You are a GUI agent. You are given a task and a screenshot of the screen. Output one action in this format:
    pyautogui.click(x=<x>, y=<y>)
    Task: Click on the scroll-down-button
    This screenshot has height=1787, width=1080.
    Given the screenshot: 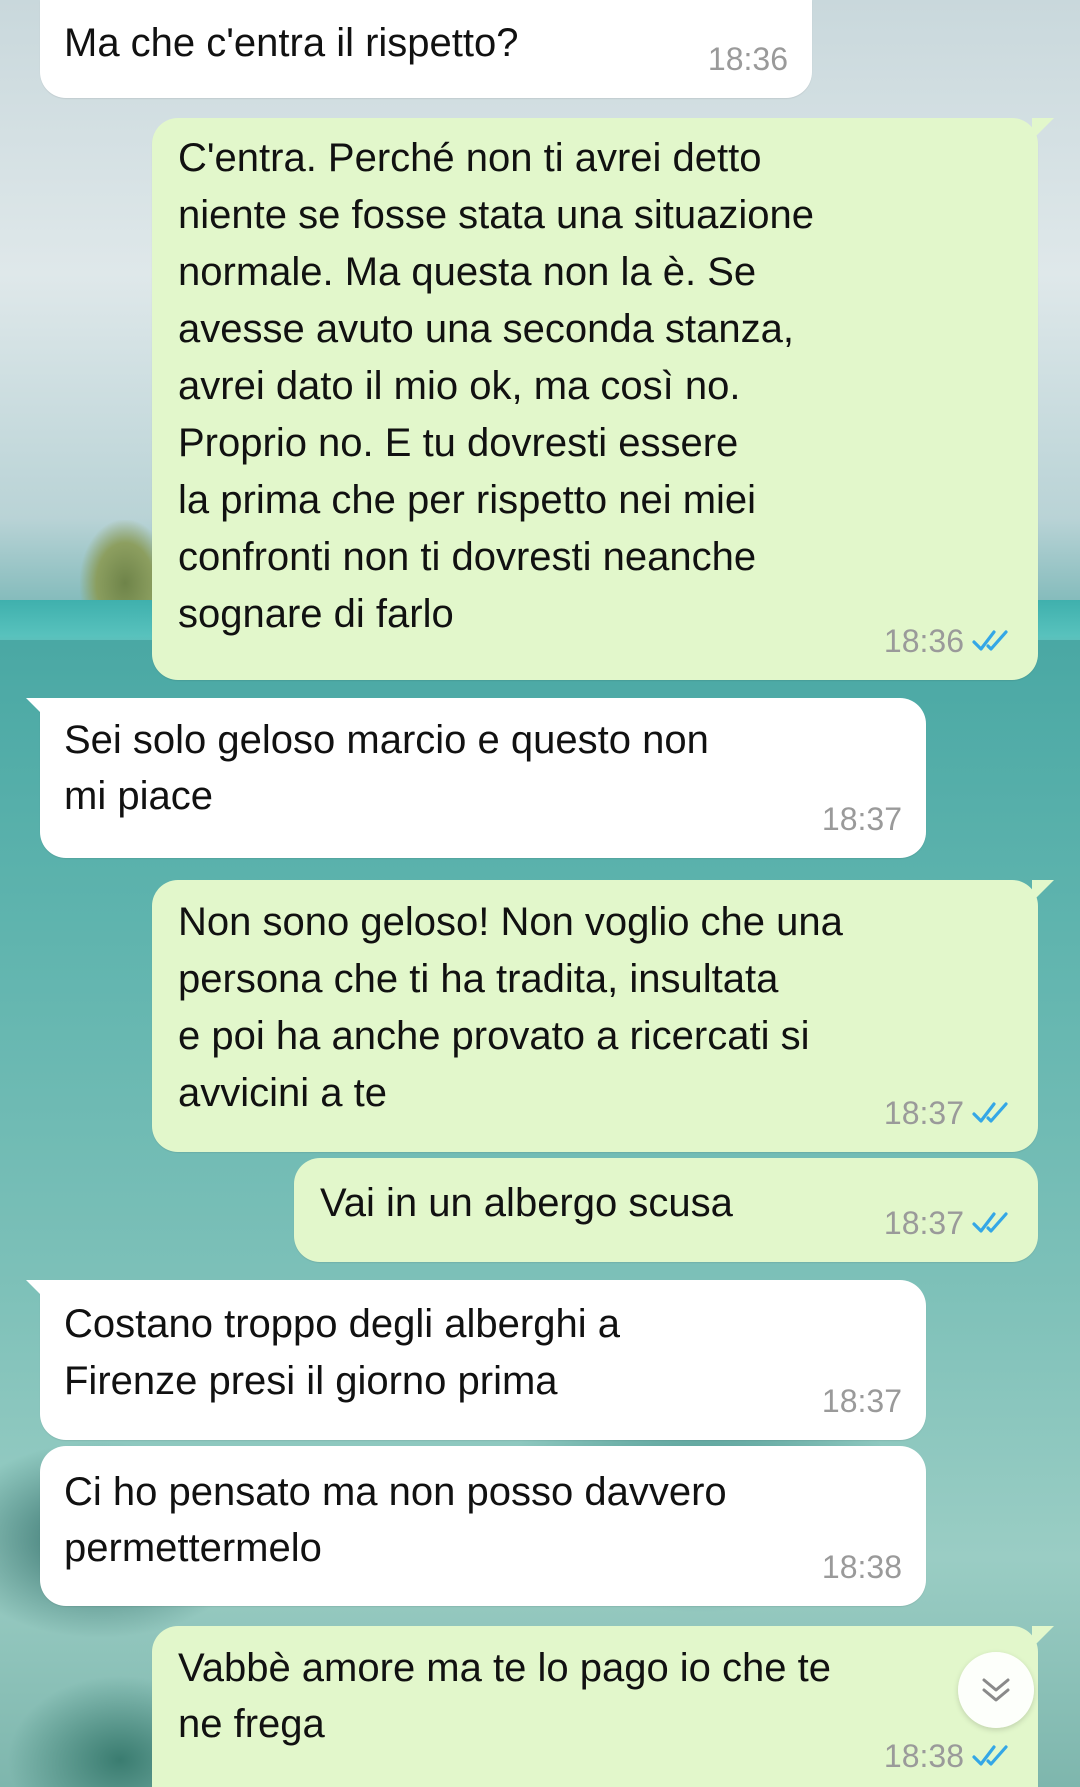 What is the action you would take?
    pyautogui.click(x=996, y=1690)
    